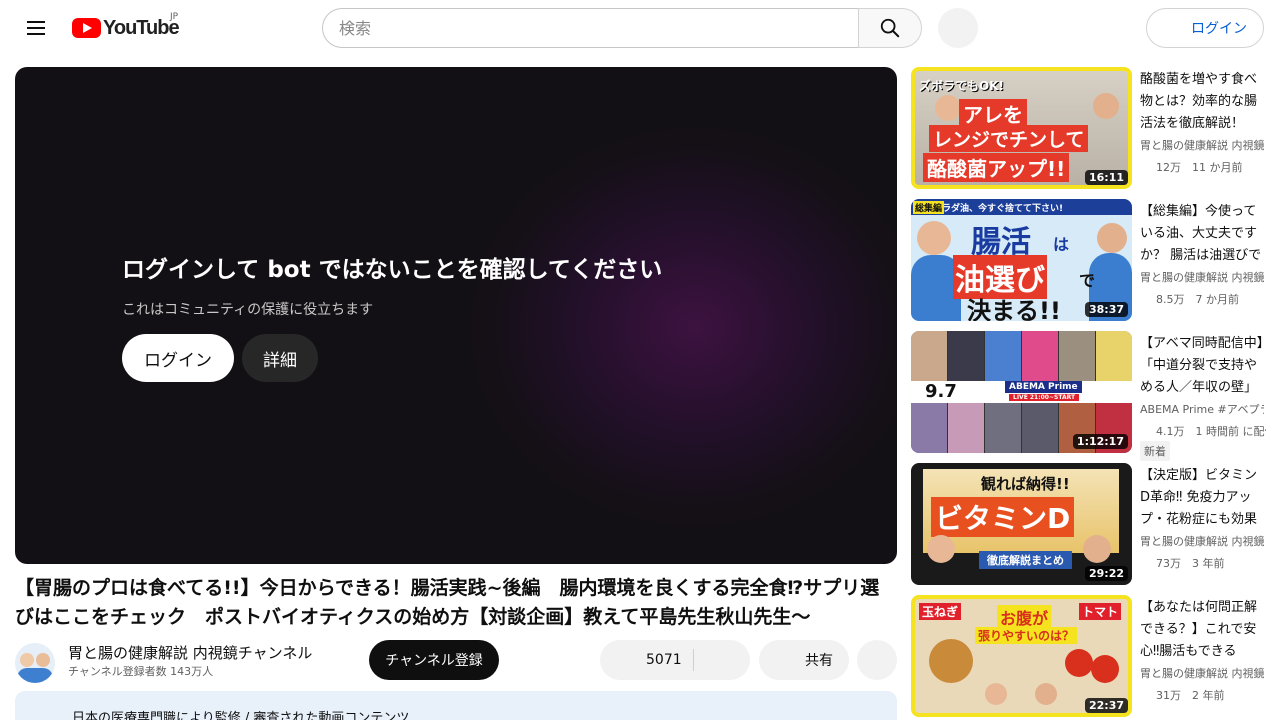 The width and height of the screenshot is (1280, 720). I want to click on signin-label: ログイン, so click(1219, 29).